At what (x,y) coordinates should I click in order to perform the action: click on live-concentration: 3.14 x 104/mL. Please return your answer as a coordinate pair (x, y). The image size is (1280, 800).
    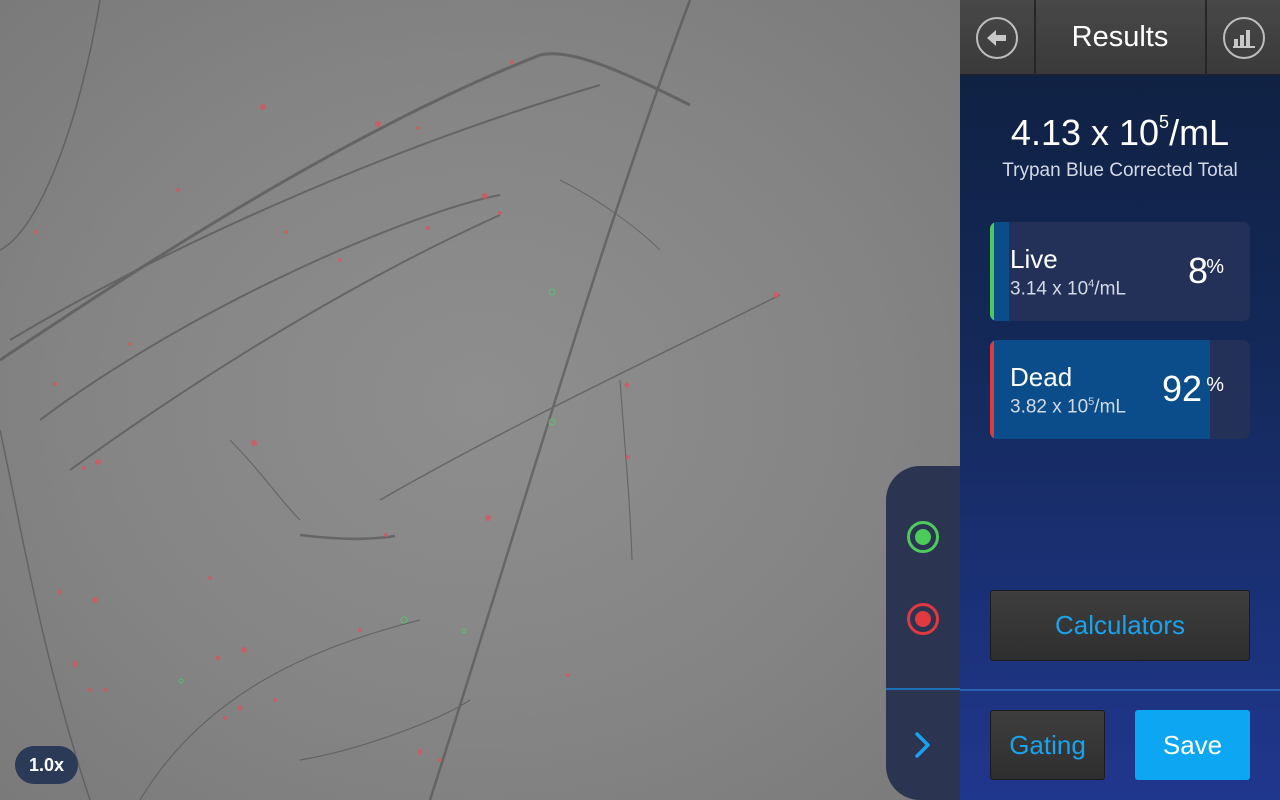
    Looking at the image, I should click on (1068, 289).